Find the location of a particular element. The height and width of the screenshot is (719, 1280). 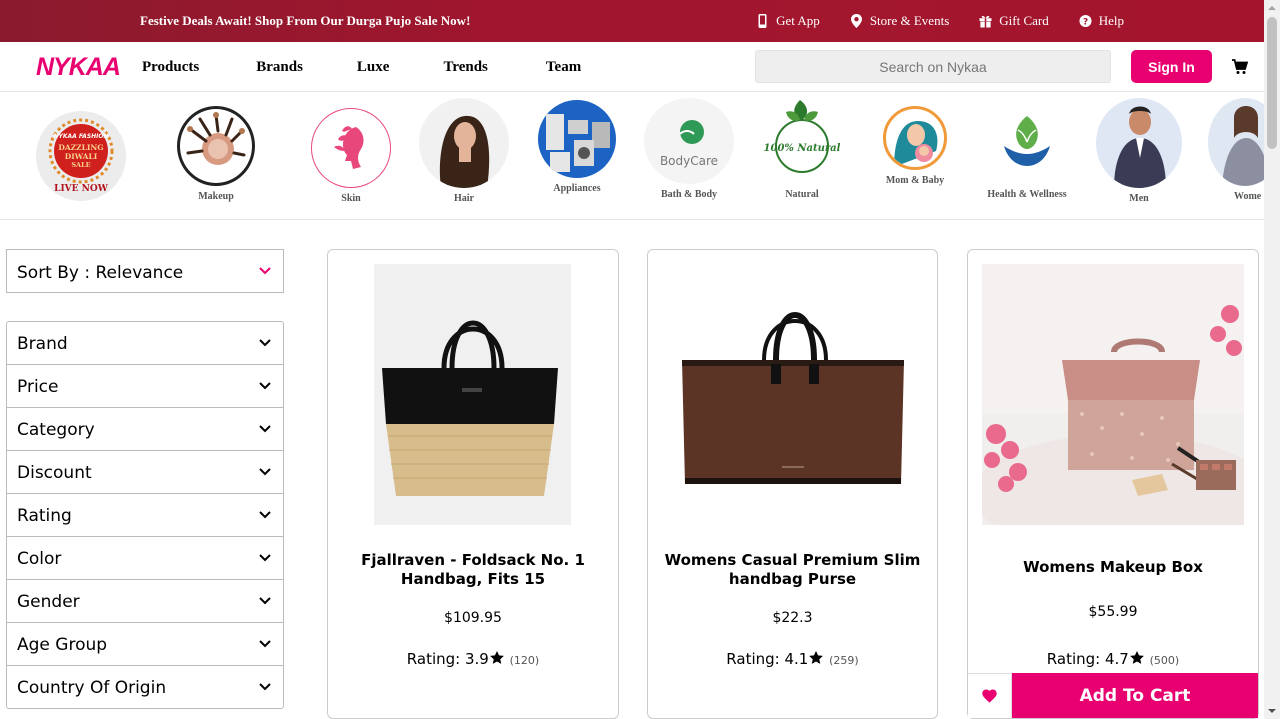

category-label-women: Wome is located at coordinates (1248, 196).